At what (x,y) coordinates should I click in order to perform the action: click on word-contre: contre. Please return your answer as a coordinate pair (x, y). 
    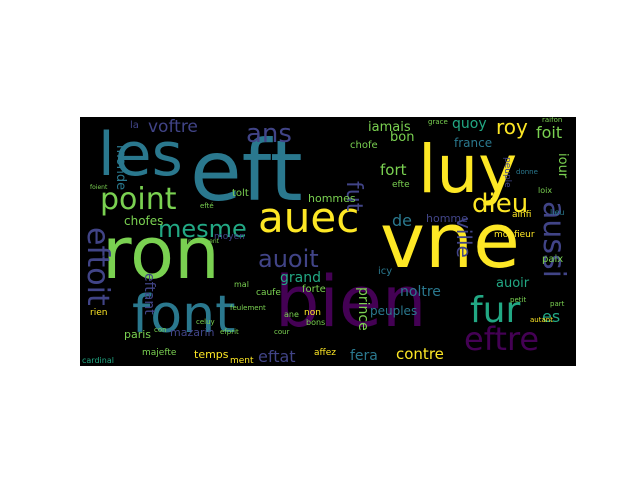
    Looking at the image, I should click on (420, 354).